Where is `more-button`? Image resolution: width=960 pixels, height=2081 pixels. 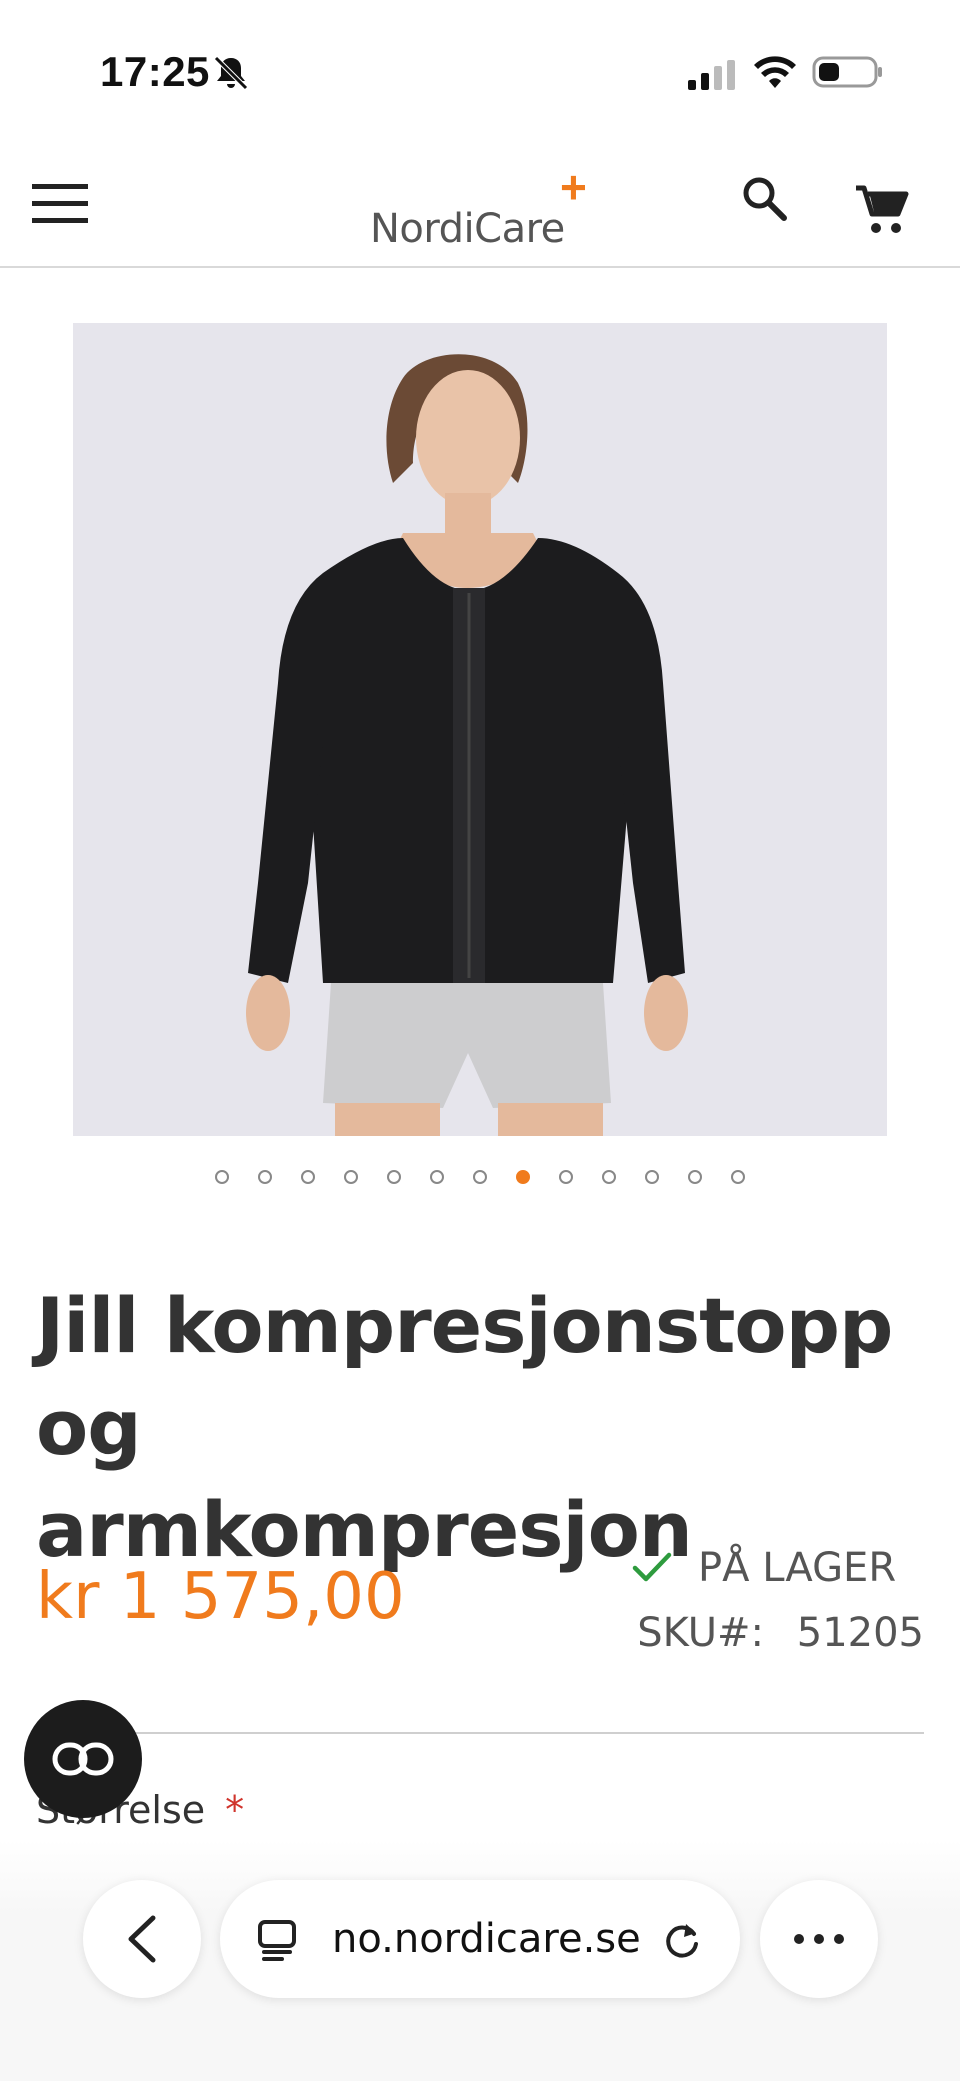 more-button is located at coordinates (819, 1939).